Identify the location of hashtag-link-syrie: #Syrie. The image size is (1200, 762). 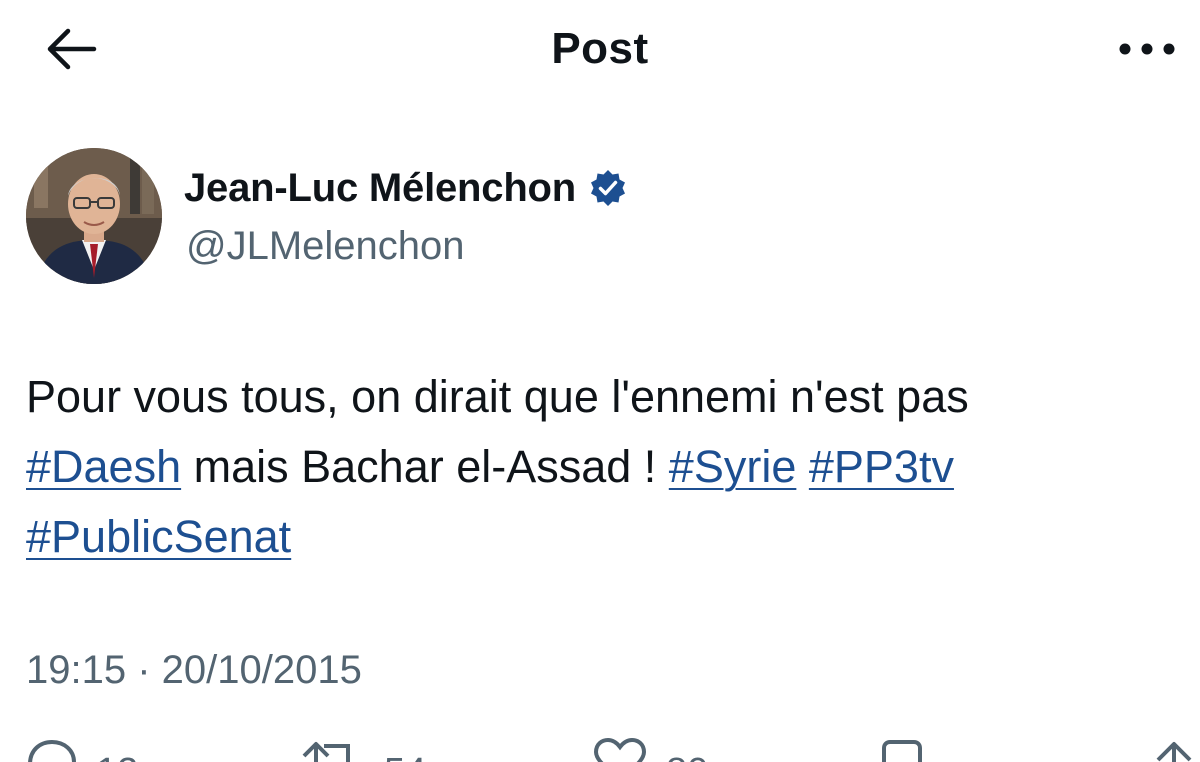
(733, 466).